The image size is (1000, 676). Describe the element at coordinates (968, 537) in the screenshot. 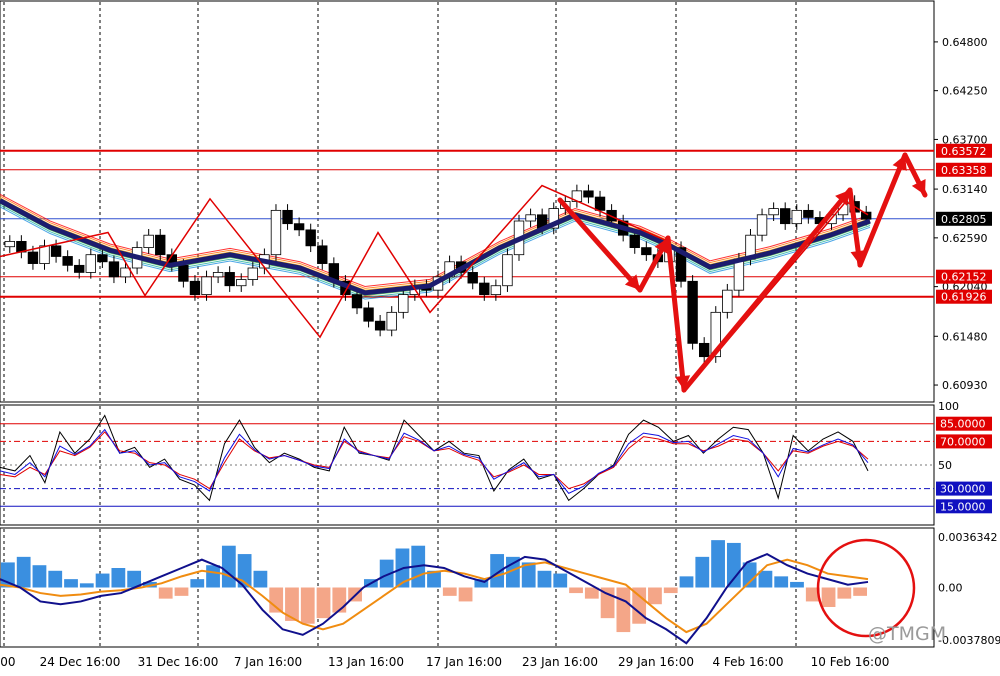

I see `macd-tick-label: 0.0036342` at that location.